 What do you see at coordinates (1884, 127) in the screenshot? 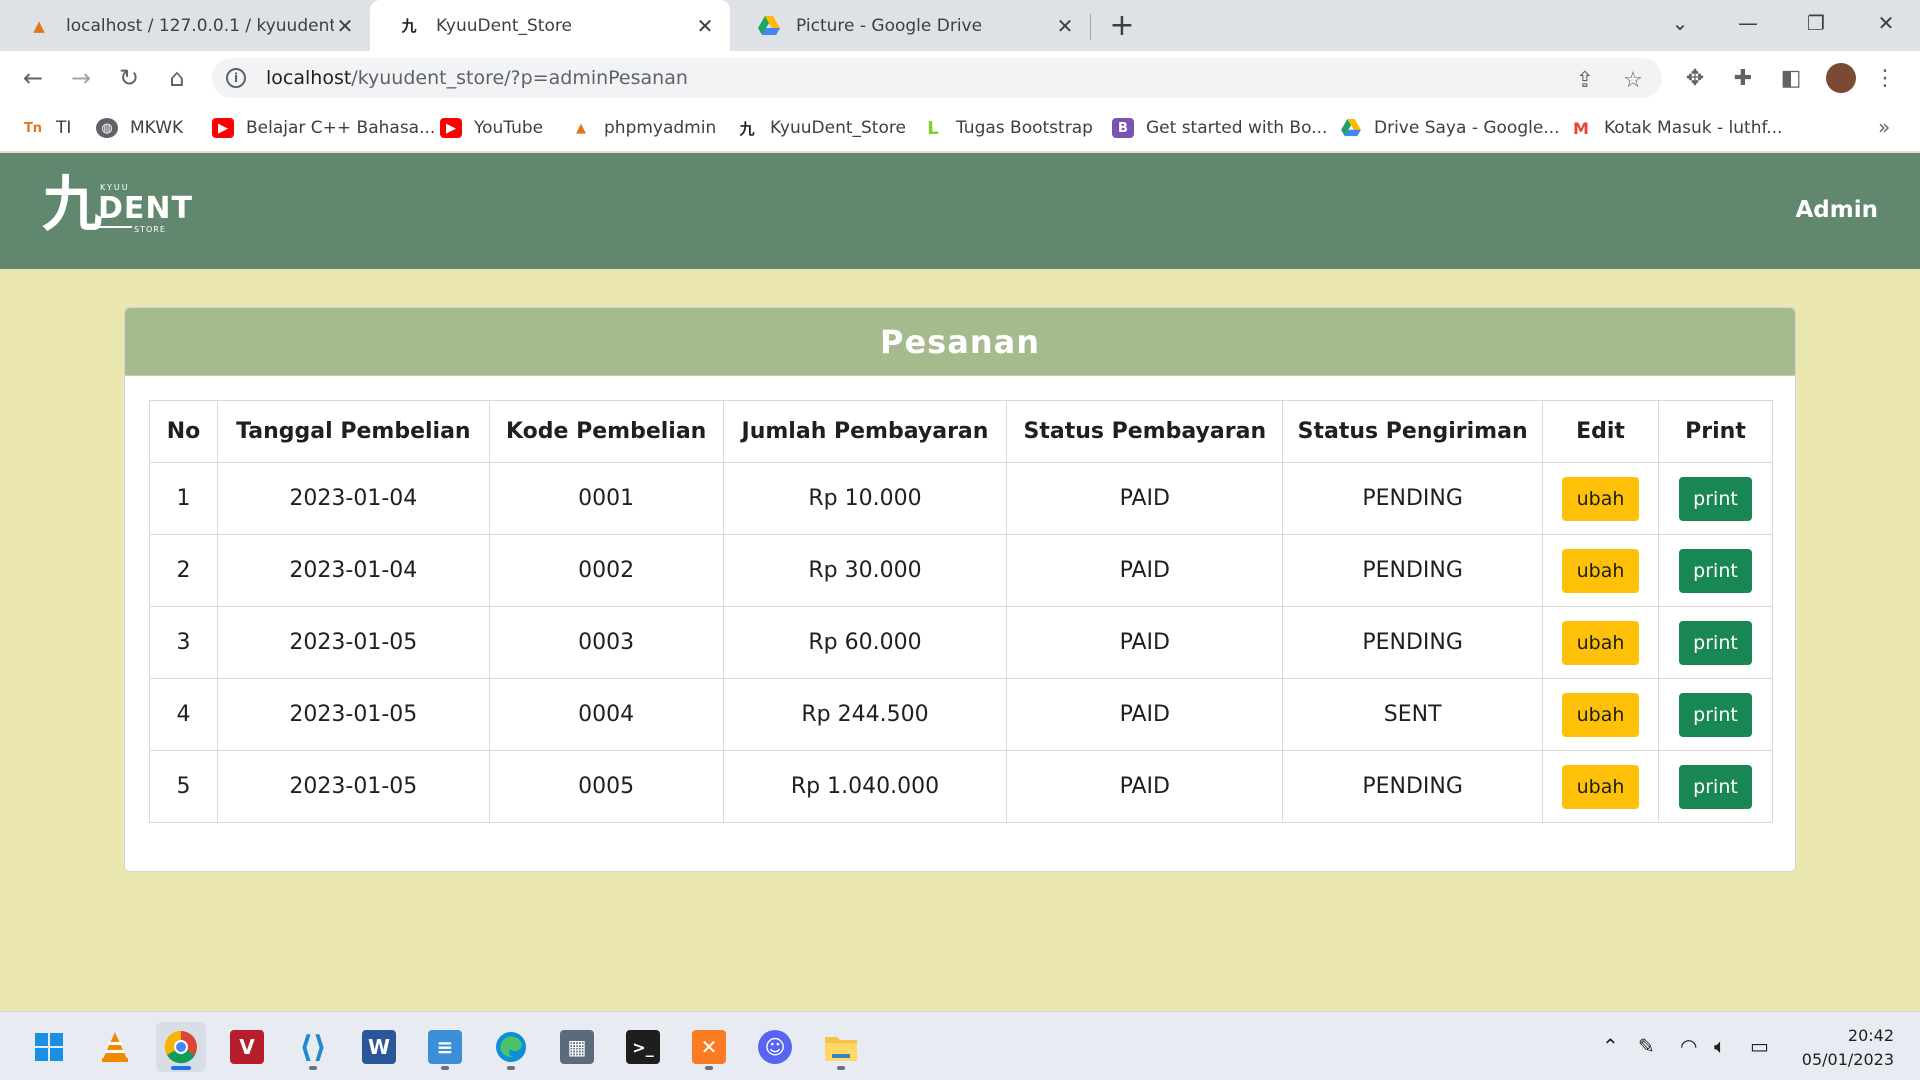
I see `bookmarks-overflow-icon: »` at bounding box center [1884, 127].